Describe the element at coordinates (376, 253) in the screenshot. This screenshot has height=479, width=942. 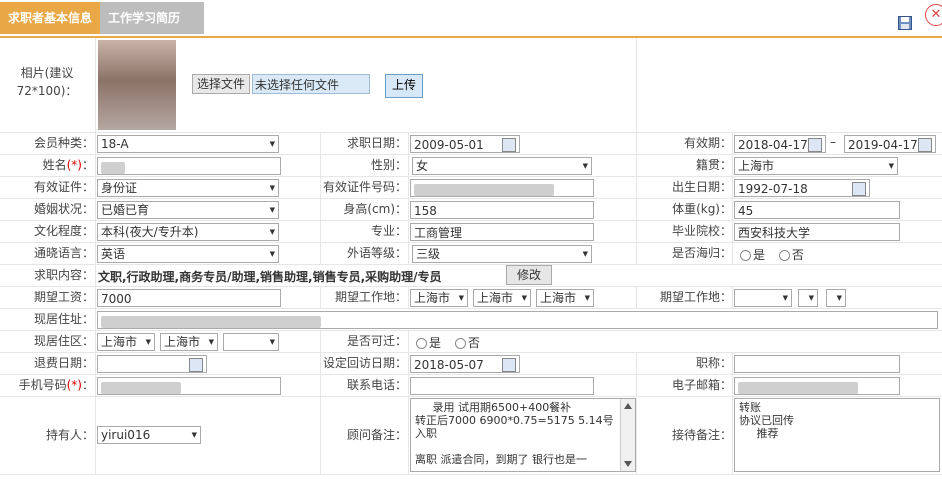
I see `language-level-label: 外语等级：` at that location.